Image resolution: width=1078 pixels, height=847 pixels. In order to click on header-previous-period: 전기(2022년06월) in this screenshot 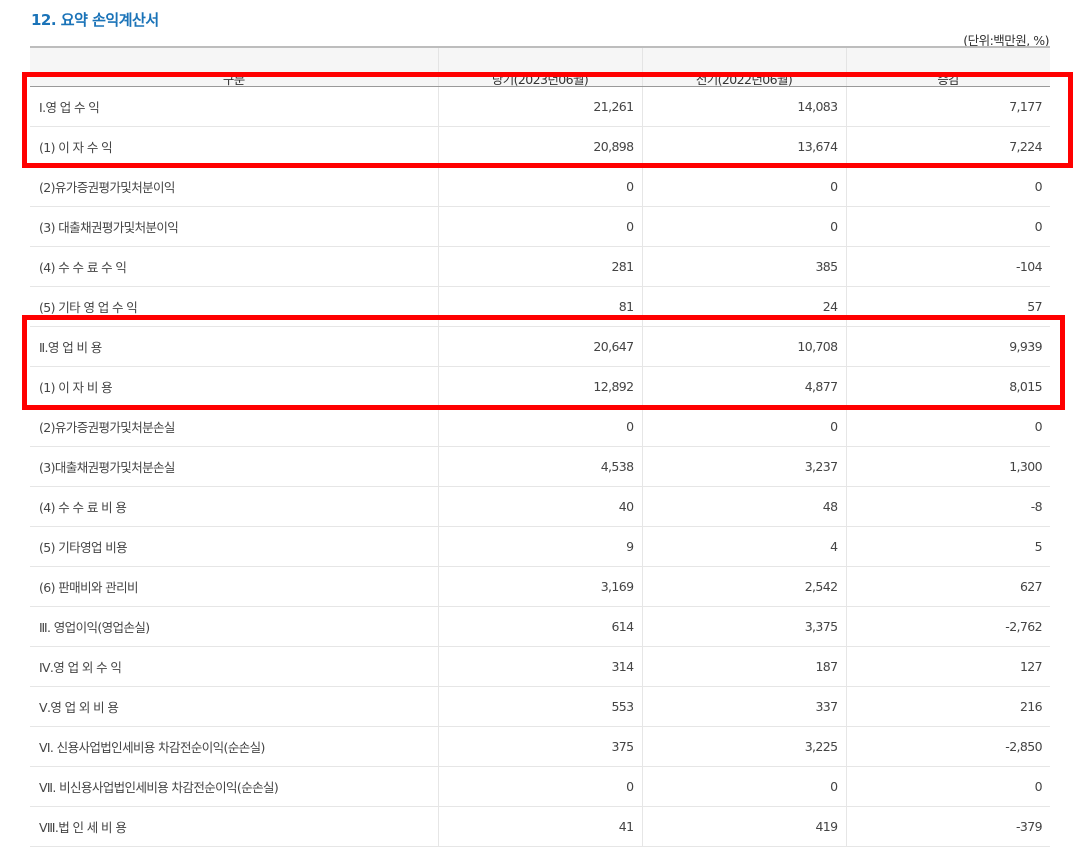, I will do `click(743, 66)`.